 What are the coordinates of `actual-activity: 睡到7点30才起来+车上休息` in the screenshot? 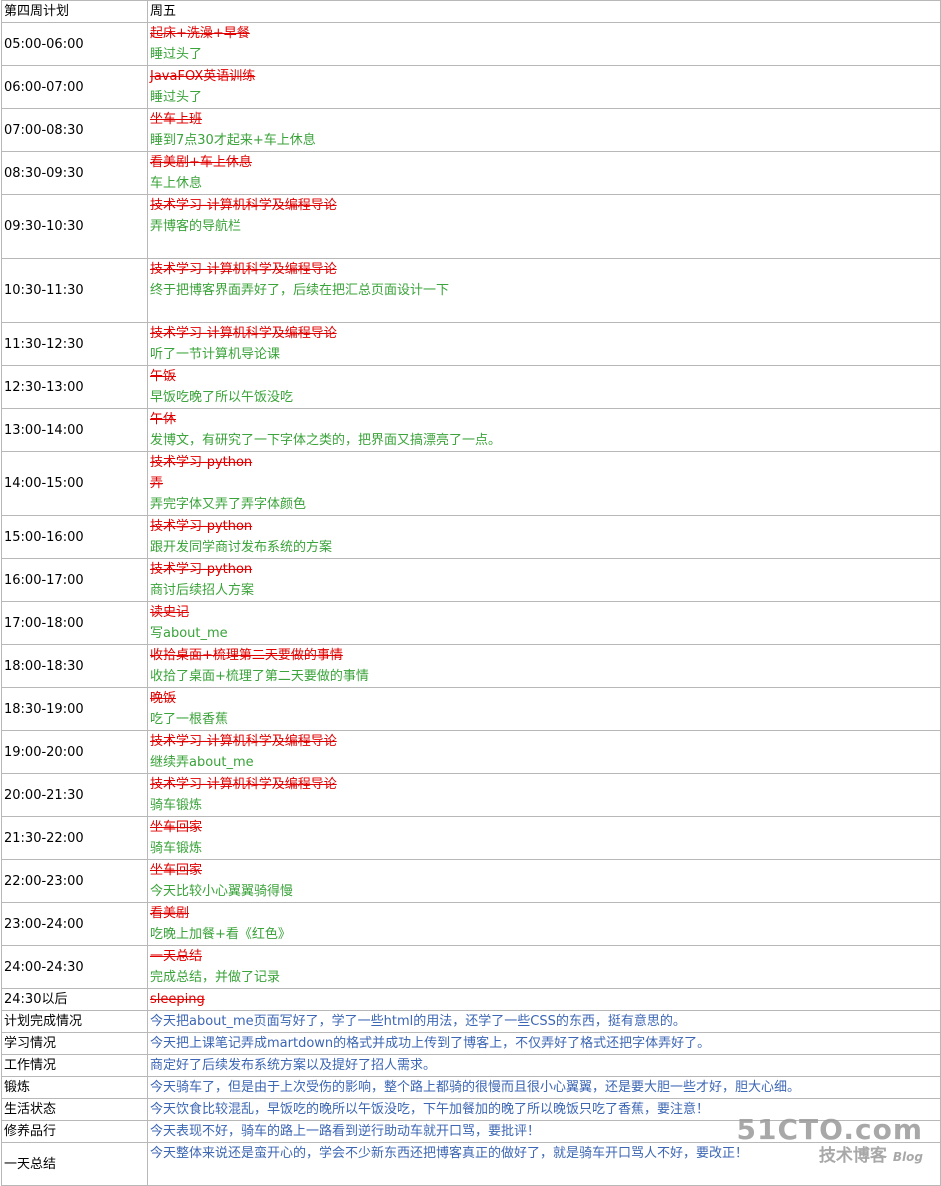 It's located at (233, 140).